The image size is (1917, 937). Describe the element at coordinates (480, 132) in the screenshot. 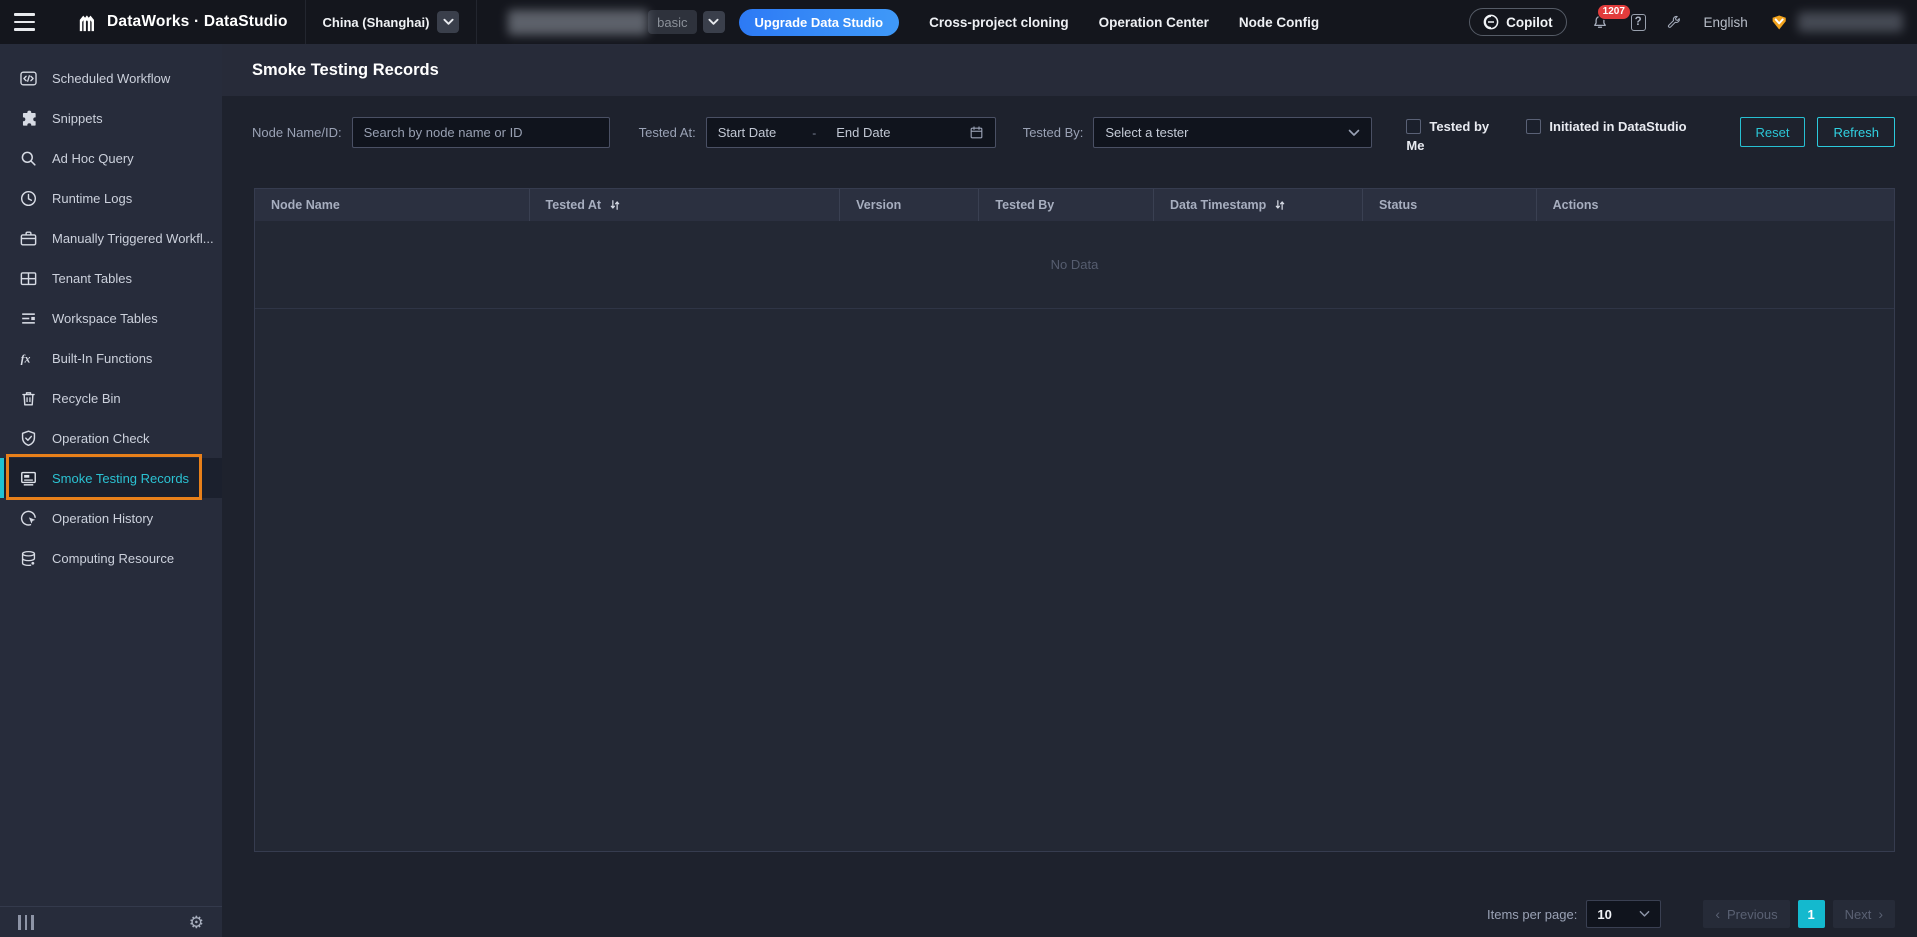

I see `node-search-input` at that location.